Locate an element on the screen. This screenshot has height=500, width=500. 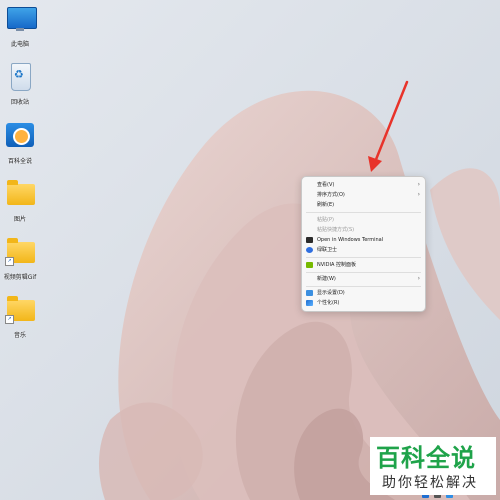
personalize-icon is located at coordinates (309, 303).